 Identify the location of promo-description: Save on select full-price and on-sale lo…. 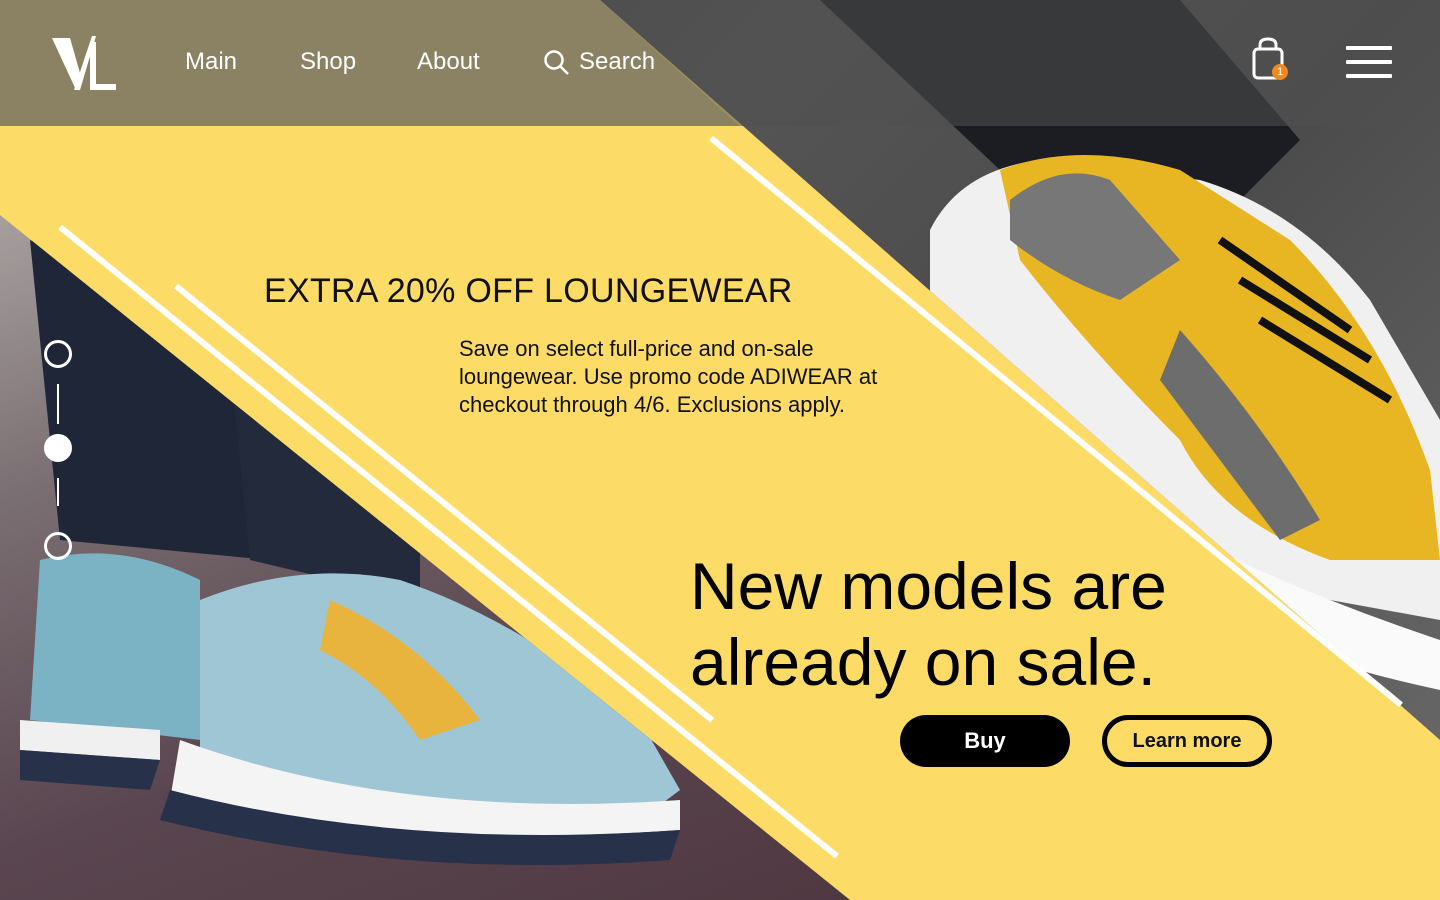
(668, 376).